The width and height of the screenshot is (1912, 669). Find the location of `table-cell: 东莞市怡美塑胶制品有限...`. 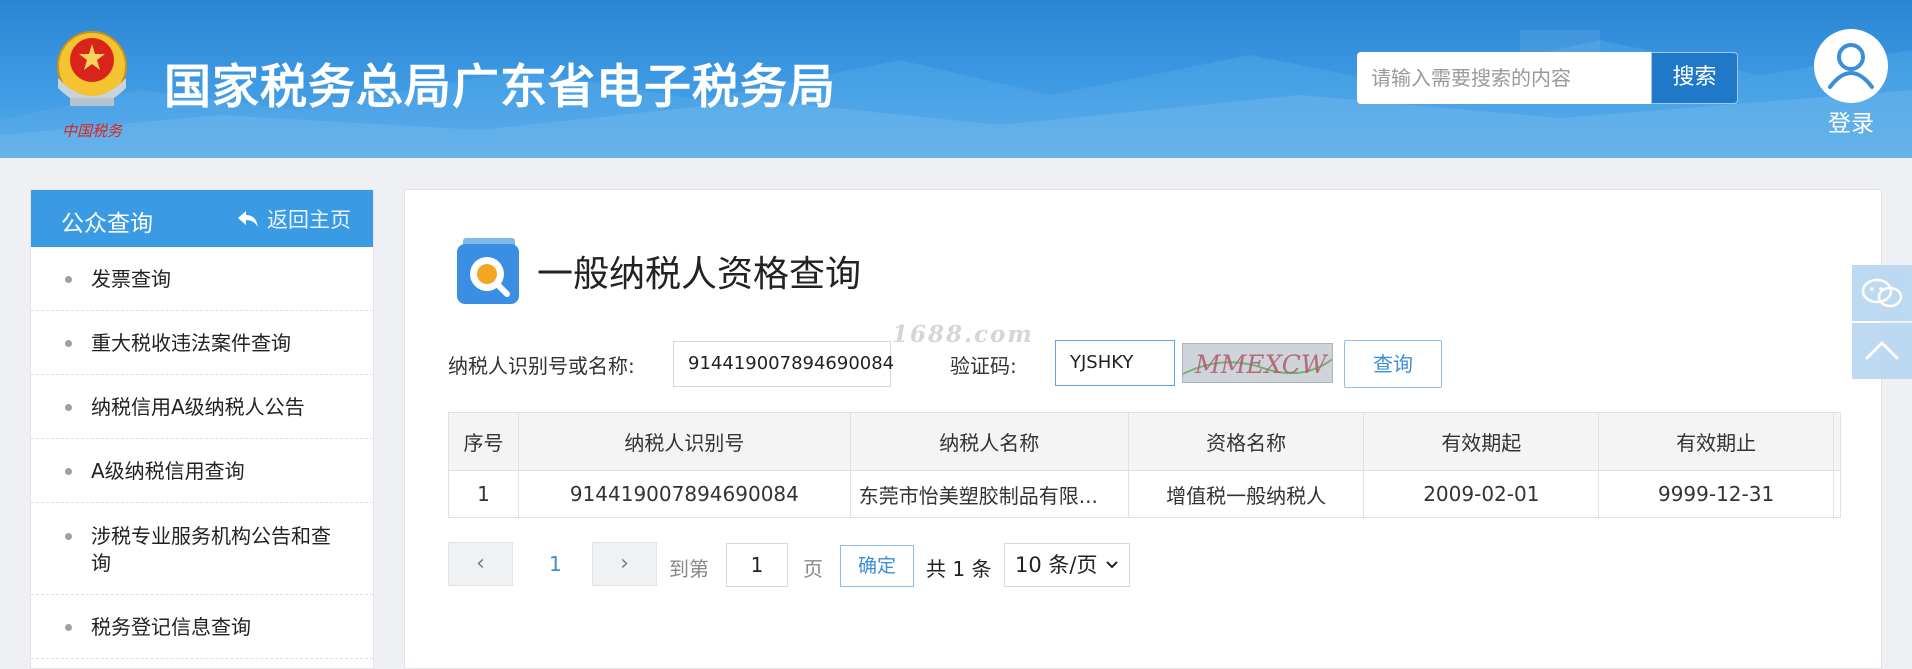

table-cell: 东莞市怡美塑胶制品有限... is located at coordinates (989, 494).